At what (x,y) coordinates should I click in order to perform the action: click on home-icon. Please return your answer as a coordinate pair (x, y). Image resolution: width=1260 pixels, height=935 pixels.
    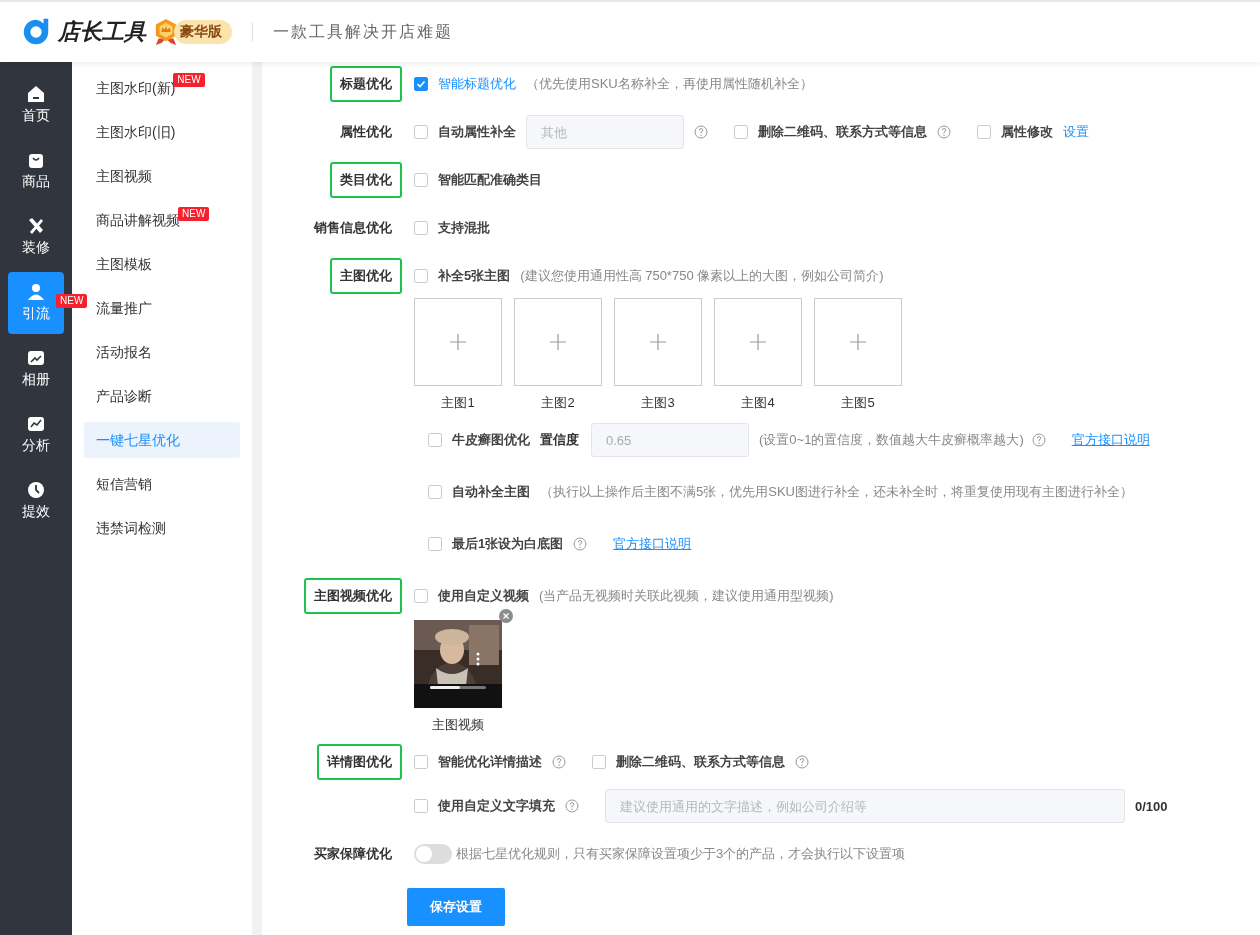
    Looking at the image, I should click on (36, 94).